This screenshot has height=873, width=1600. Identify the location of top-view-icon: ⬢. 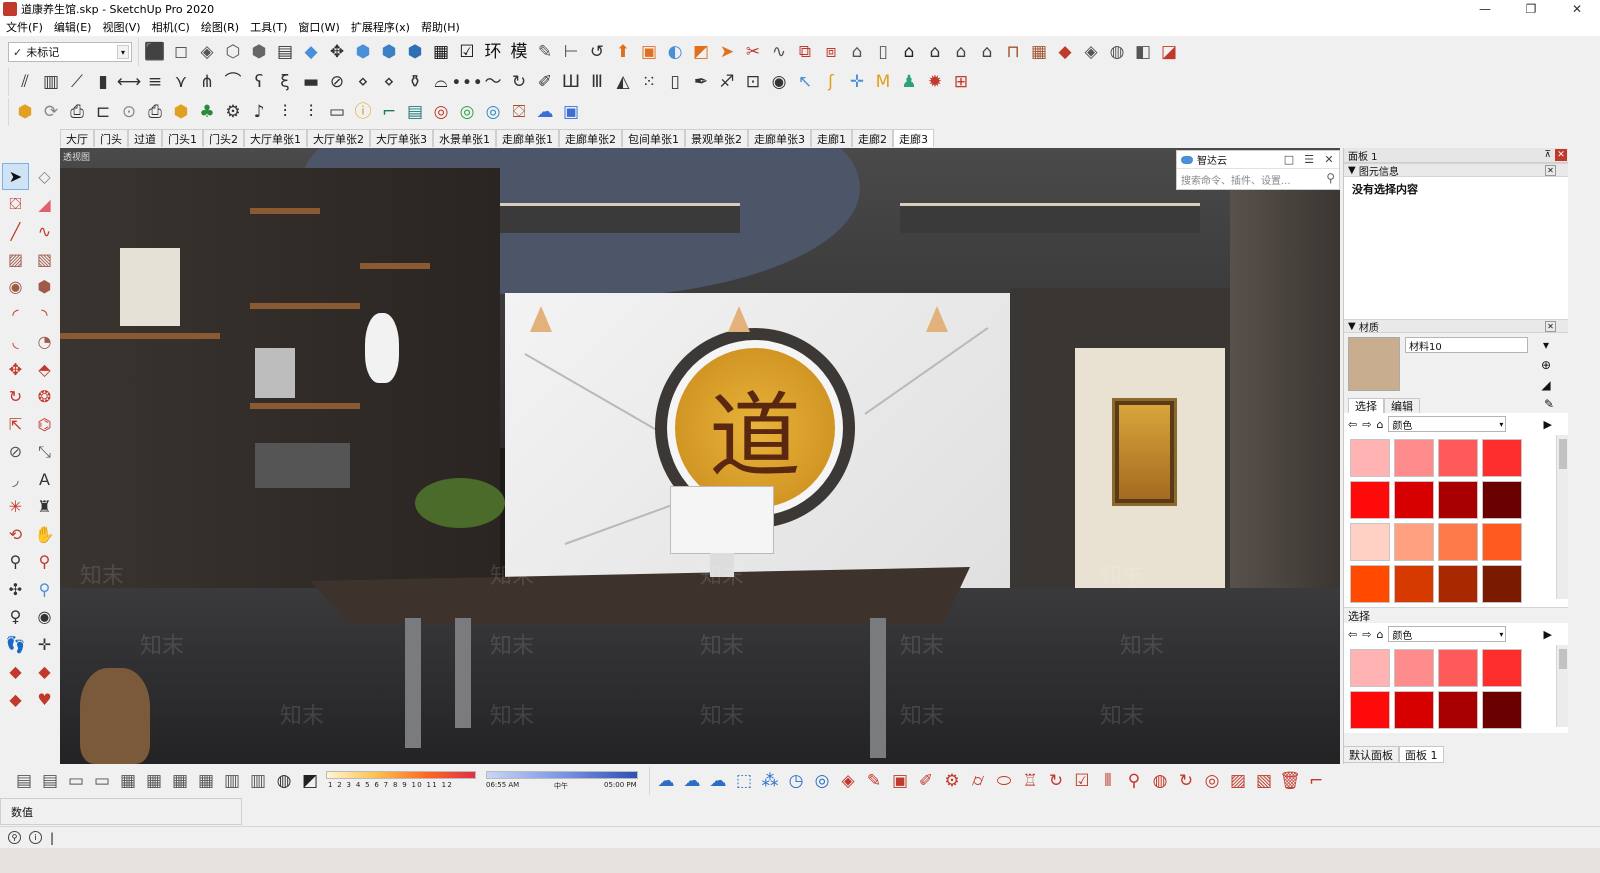
(389, 52).